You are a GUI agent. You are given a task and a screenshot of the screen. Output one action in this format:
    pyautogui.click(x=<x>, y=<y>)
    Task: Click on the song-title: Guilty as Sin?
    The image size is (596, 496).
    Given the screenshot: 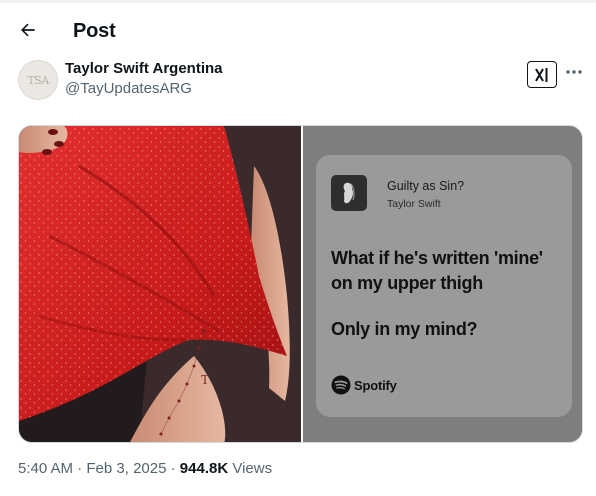 What is the action you would take?
    pyautogui.click(x=426, y=186)
    